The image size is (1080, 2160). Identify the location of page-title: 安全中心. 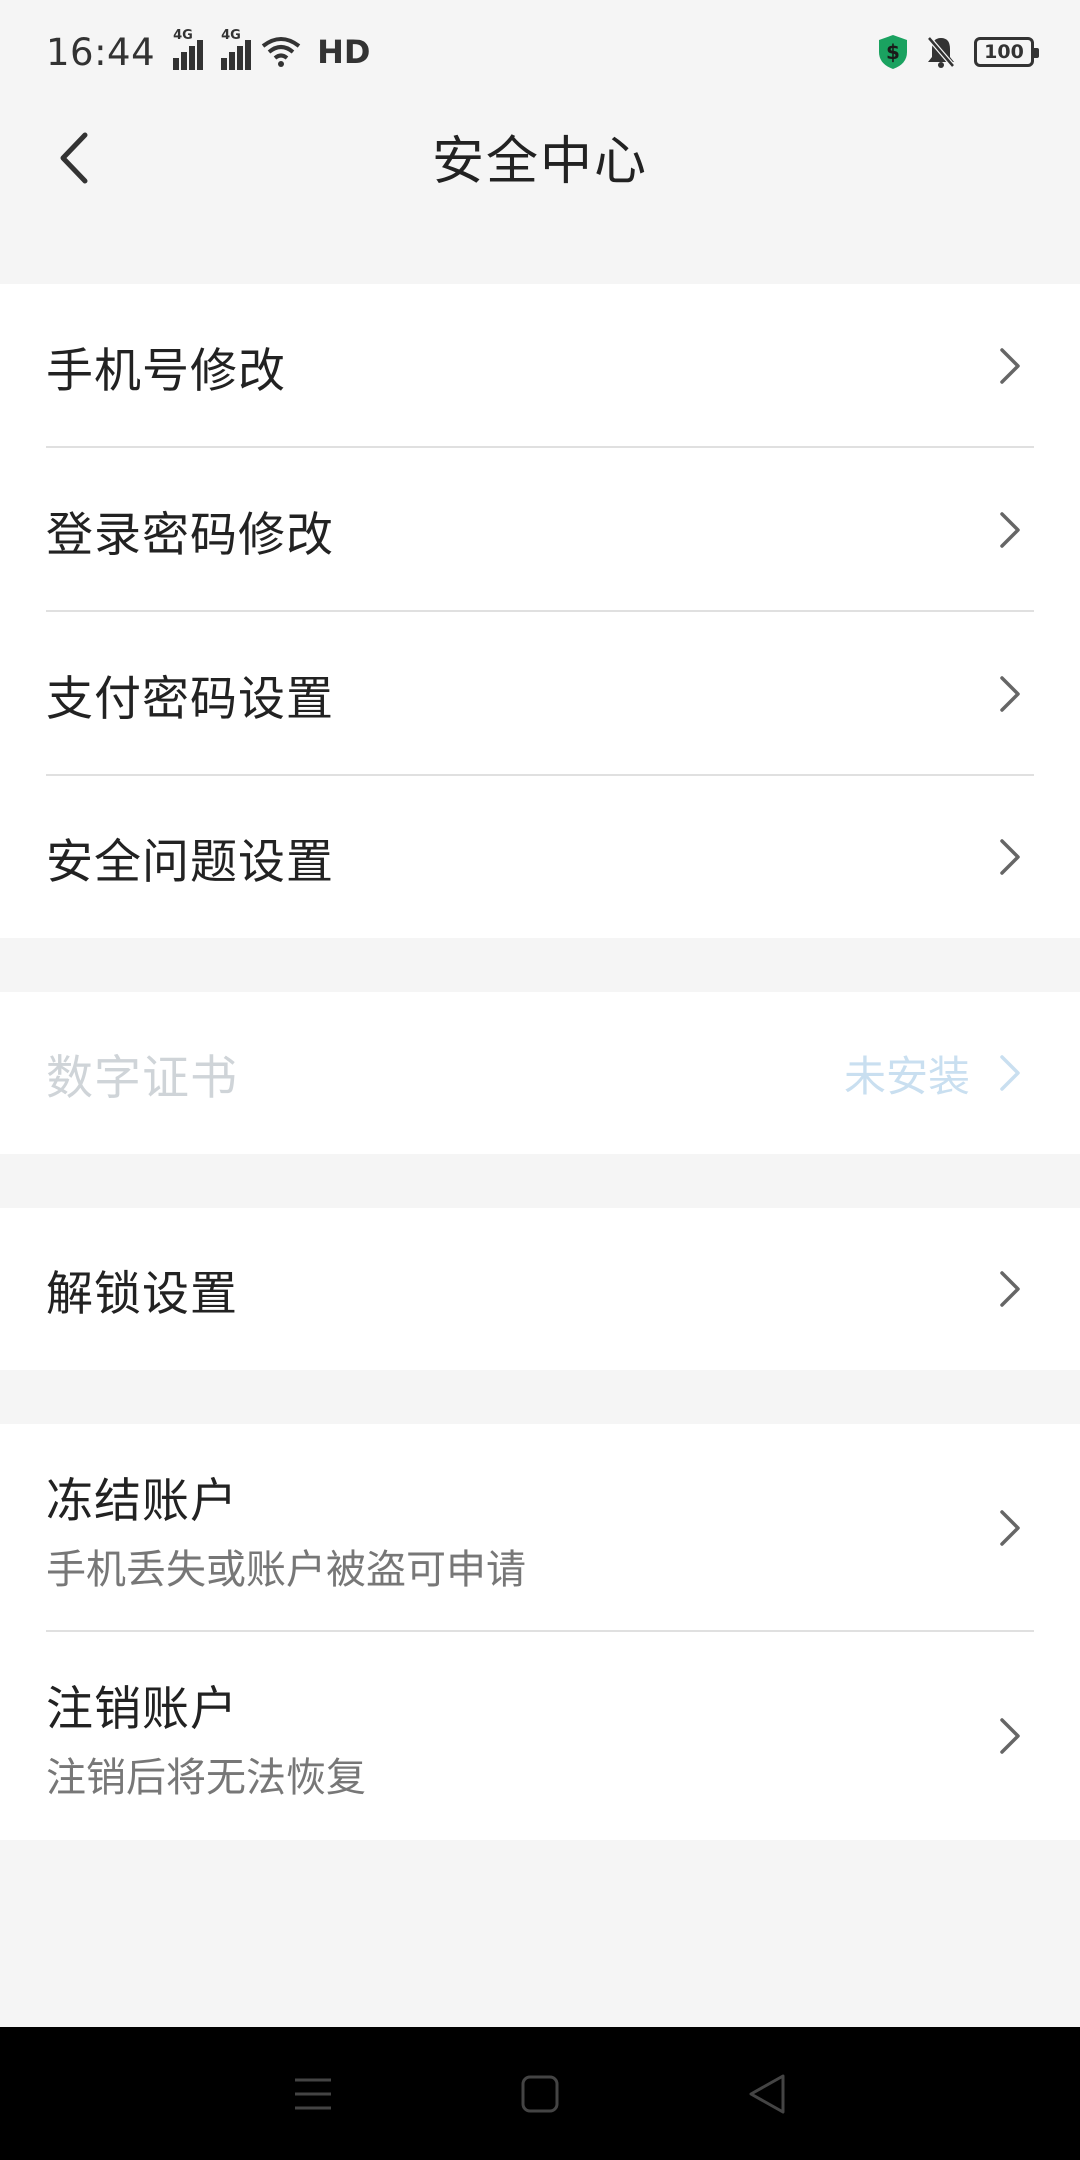
(539, 161).